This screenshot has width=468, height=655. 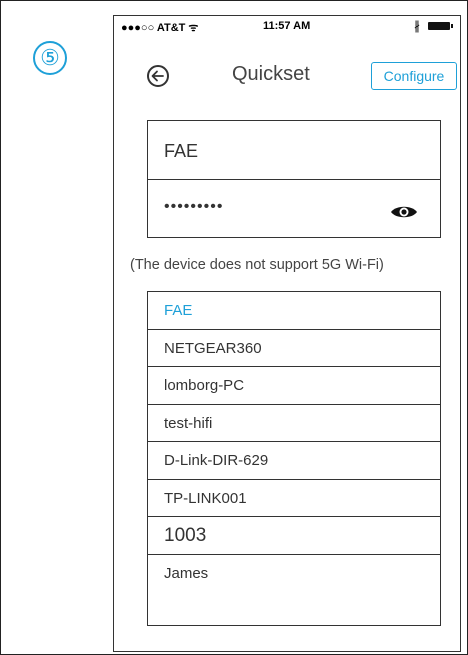 I want to click on credentials-box: FAE •••••••••, so click(x=294, y=179).